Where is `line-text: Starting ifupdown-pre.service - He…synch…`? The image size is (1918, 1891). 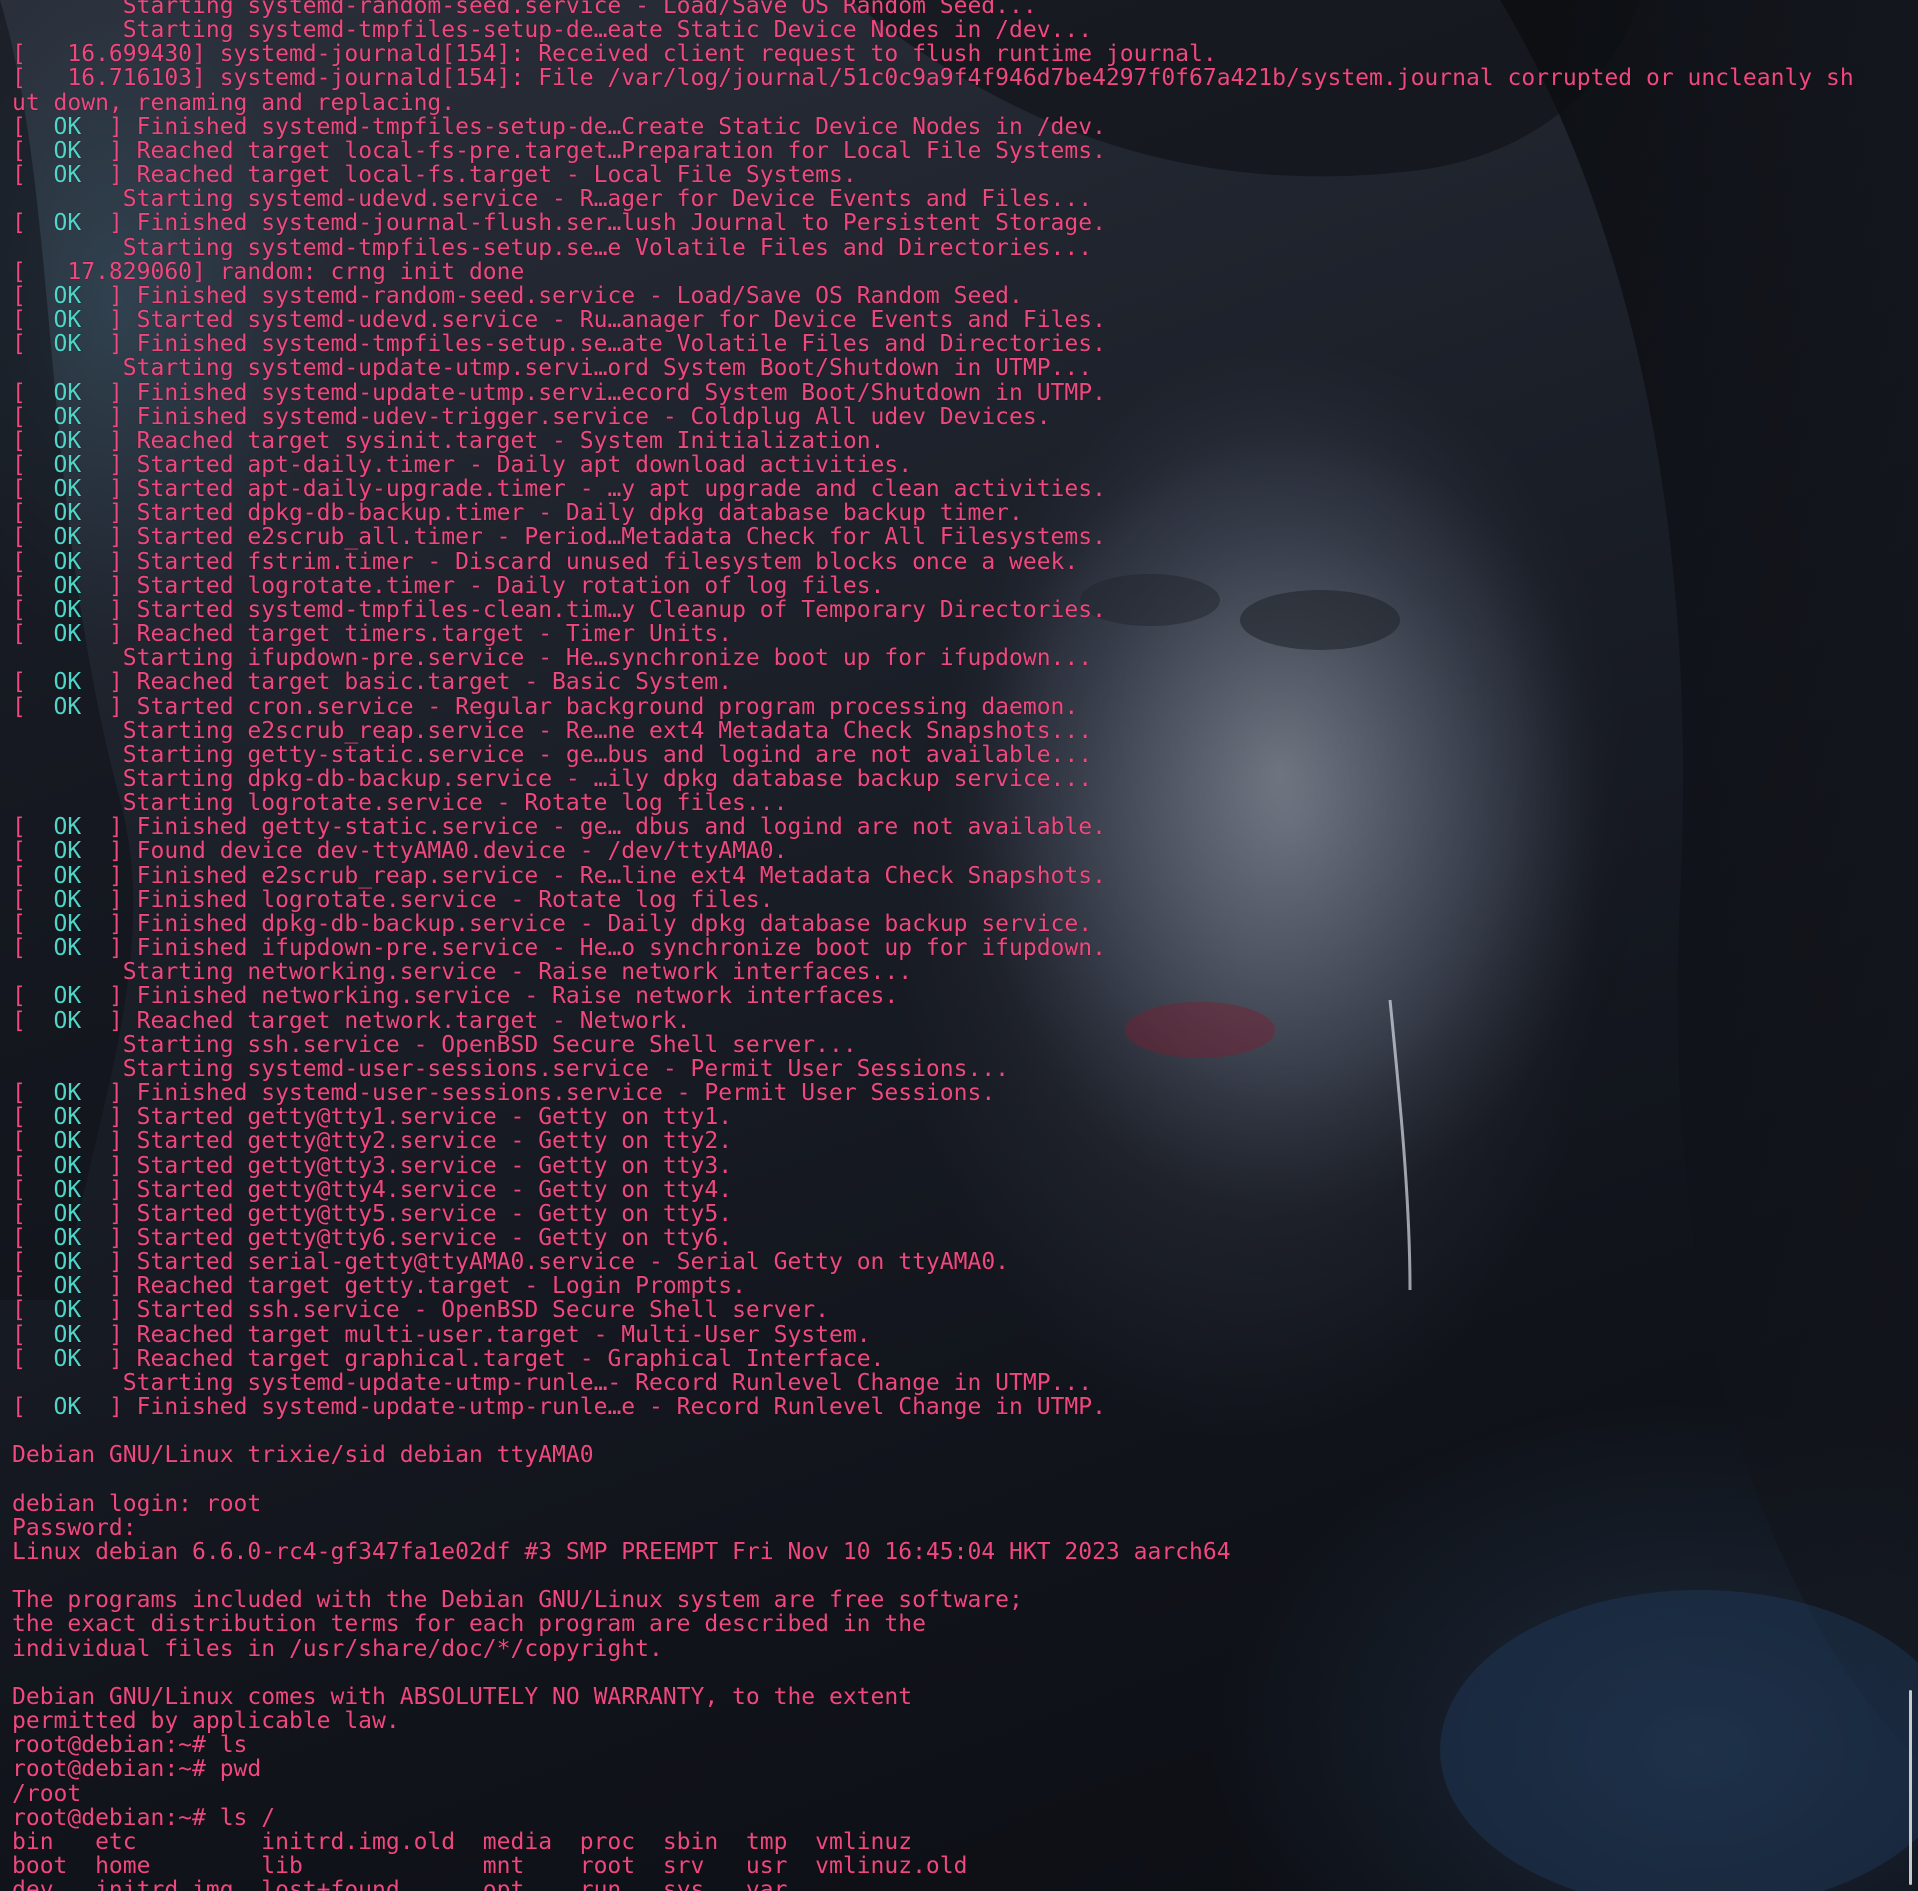 line-text: Starting ifupdown-pre.service - He…synch… is located at coordinates (552, 658).